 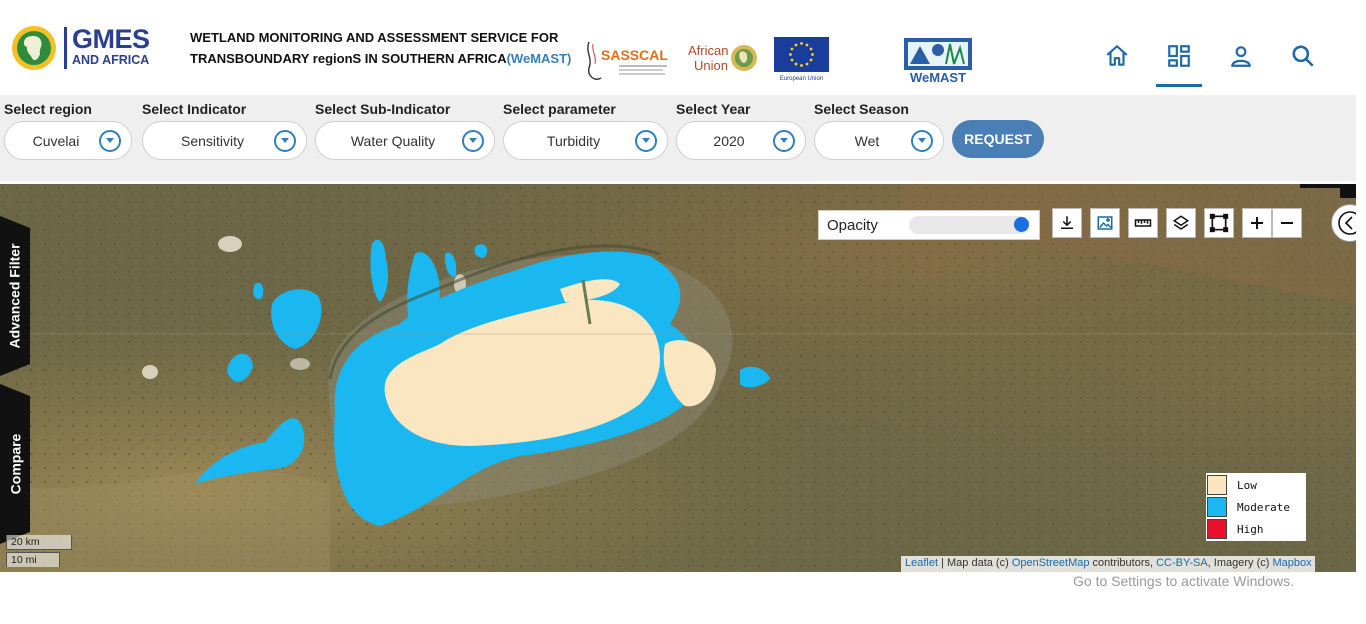 What do you see at coordinates (1183, 581) in the screenshot?
I see `windows-activation-watermark: Go to Settings to activate Windows.` at bounding box center [1183, 581].